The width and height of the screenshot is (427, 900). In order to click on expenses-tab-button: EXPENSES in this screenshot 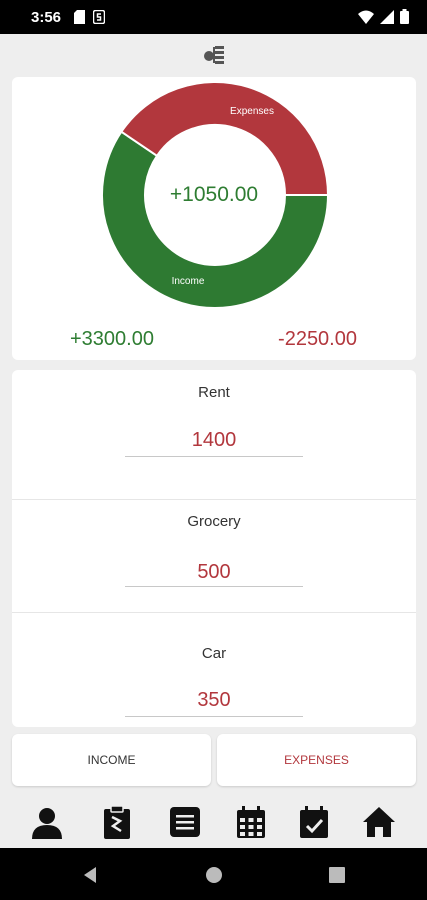, I will do `click(316, 760)`.